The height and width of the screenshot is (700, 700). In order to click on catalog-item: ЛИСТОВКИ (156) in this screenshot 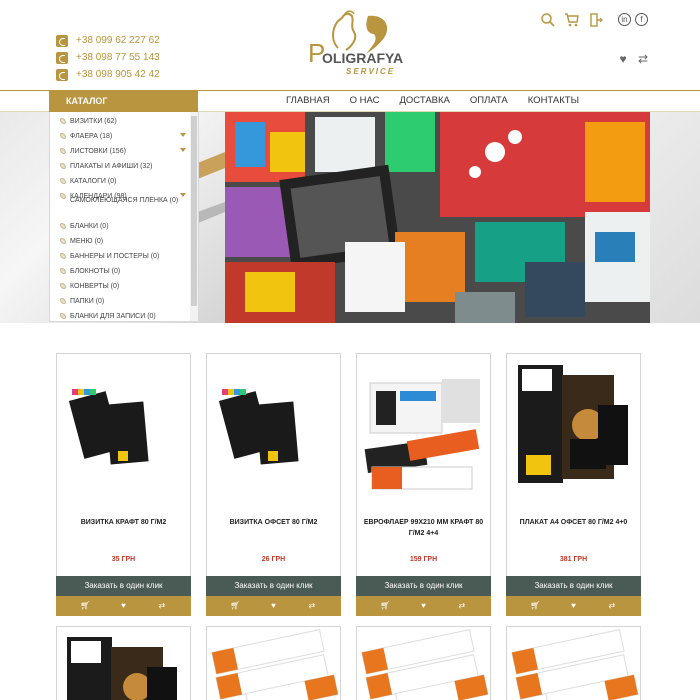, I will do `click(126, 151)`.